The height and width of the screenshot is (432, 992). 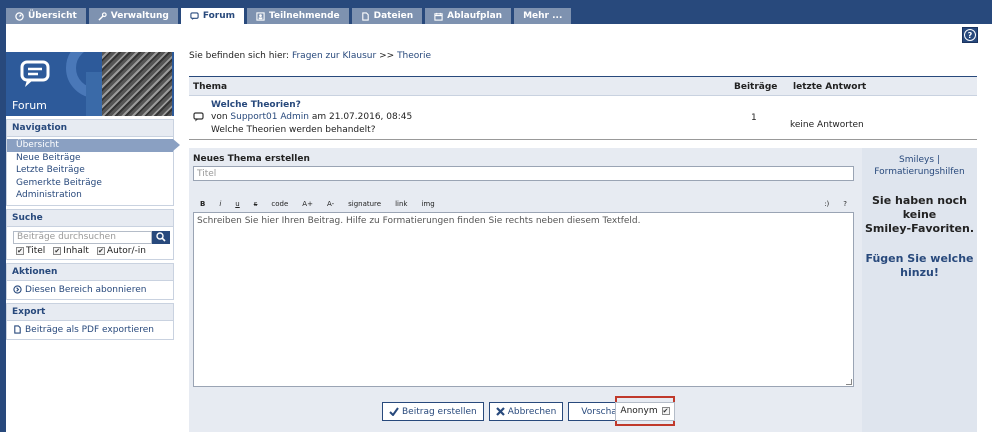 I want to click on link-button: link, so click(x=401, y=204).